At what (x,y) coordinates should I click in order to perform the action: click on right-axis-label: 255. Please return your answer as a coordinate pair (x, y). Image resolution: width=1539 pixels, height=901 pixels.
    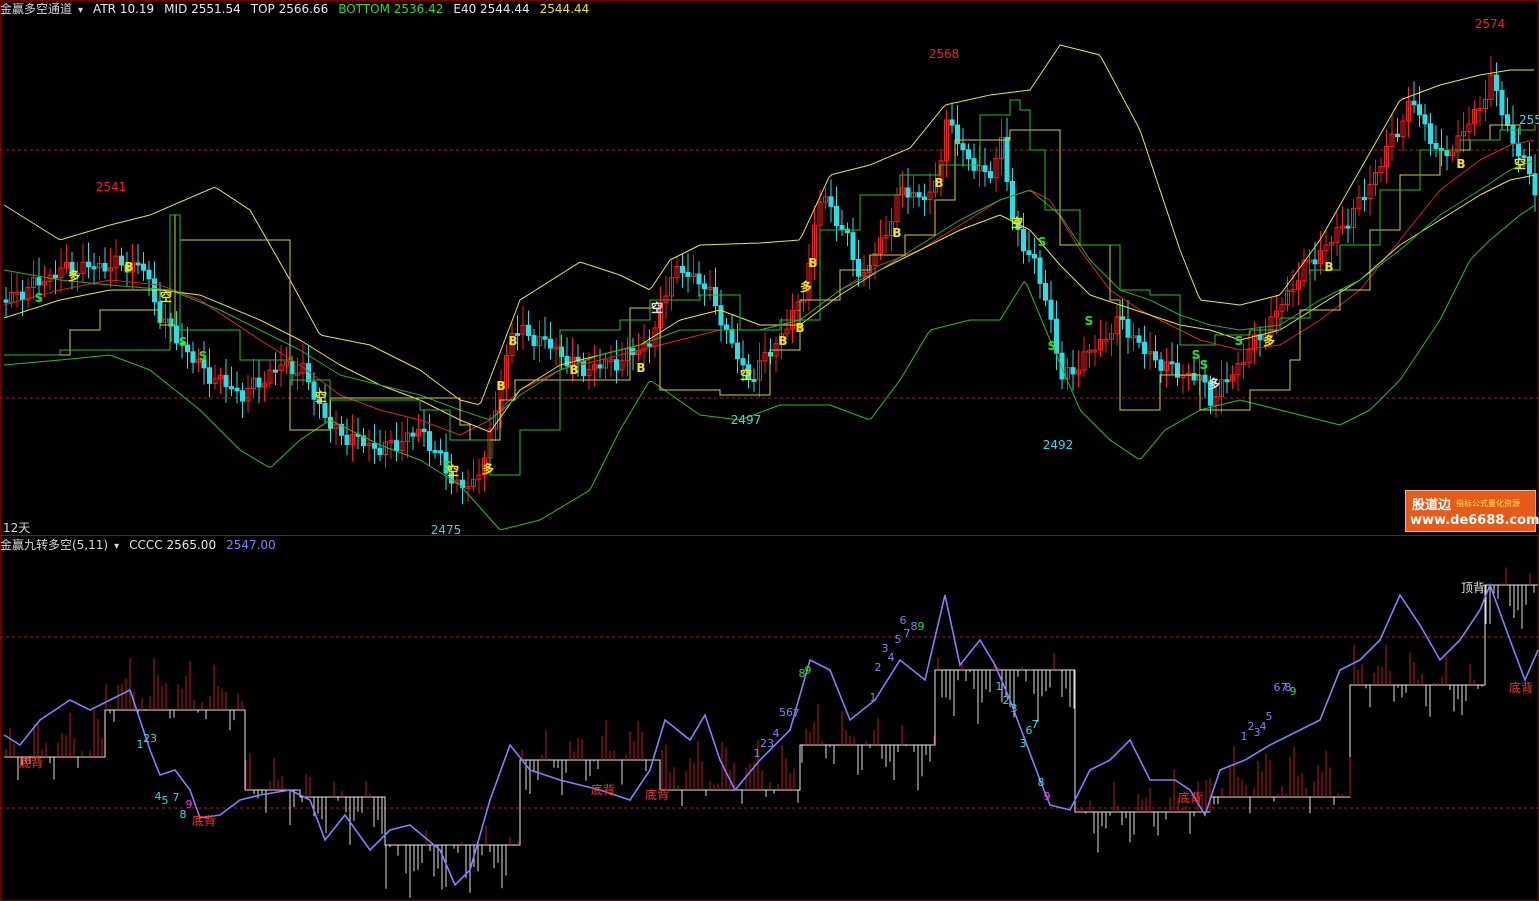
    Looking at the image, I should click on (1529, 120).